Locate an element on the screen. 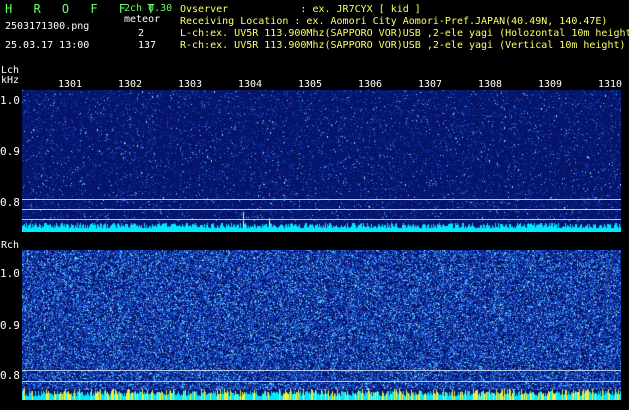 The height and width of the screenshot is (410, 629). meteor-label: meteor is located at coordinates (142, 20).